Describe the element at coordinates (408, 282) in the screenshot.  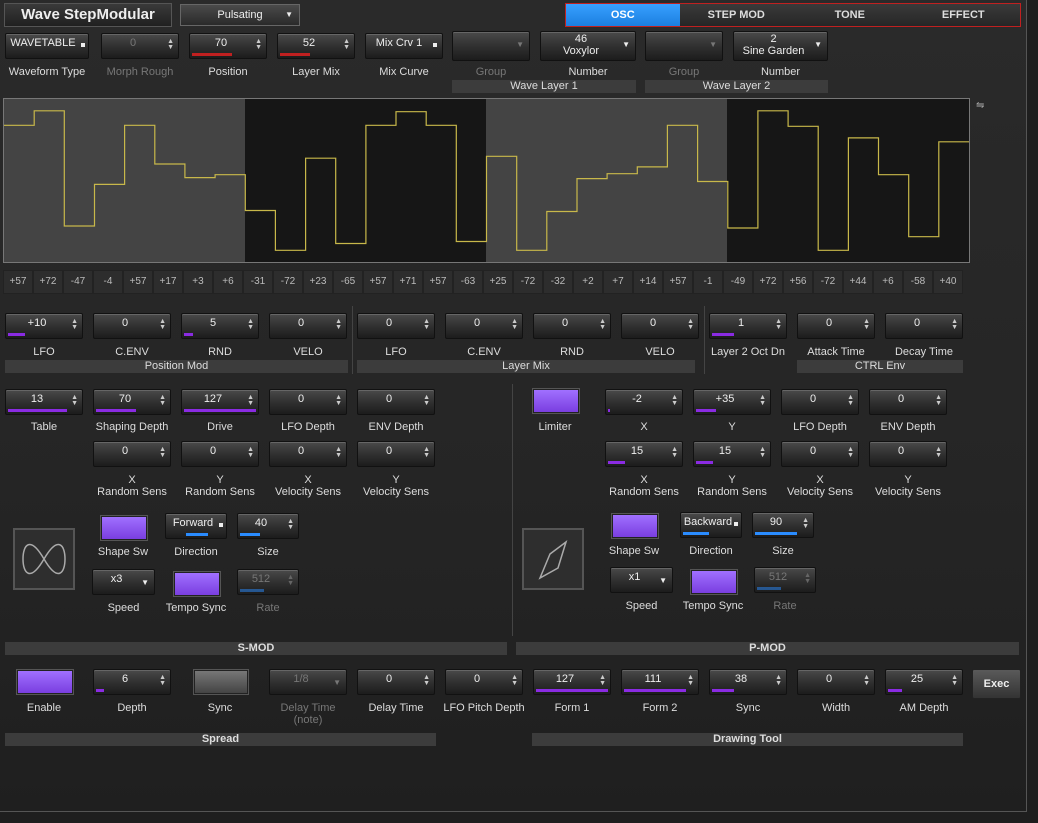
I see `step-value: +71` at that location.